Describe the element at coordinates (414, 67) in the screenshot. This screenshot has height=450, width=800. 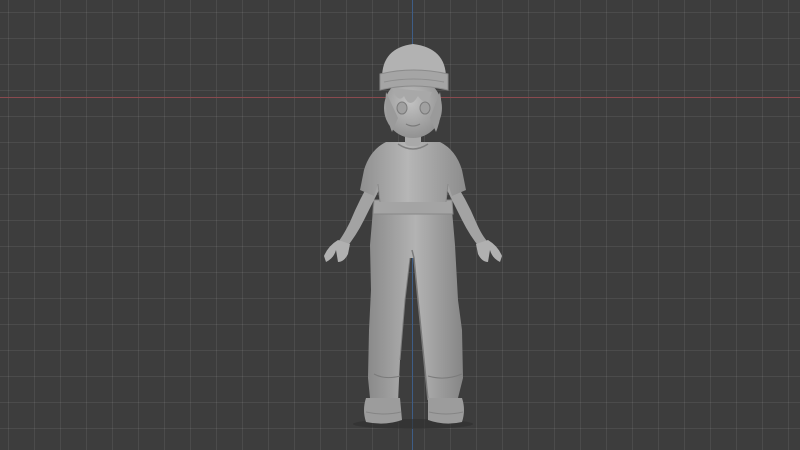
I see `beanie-hat` at that location.